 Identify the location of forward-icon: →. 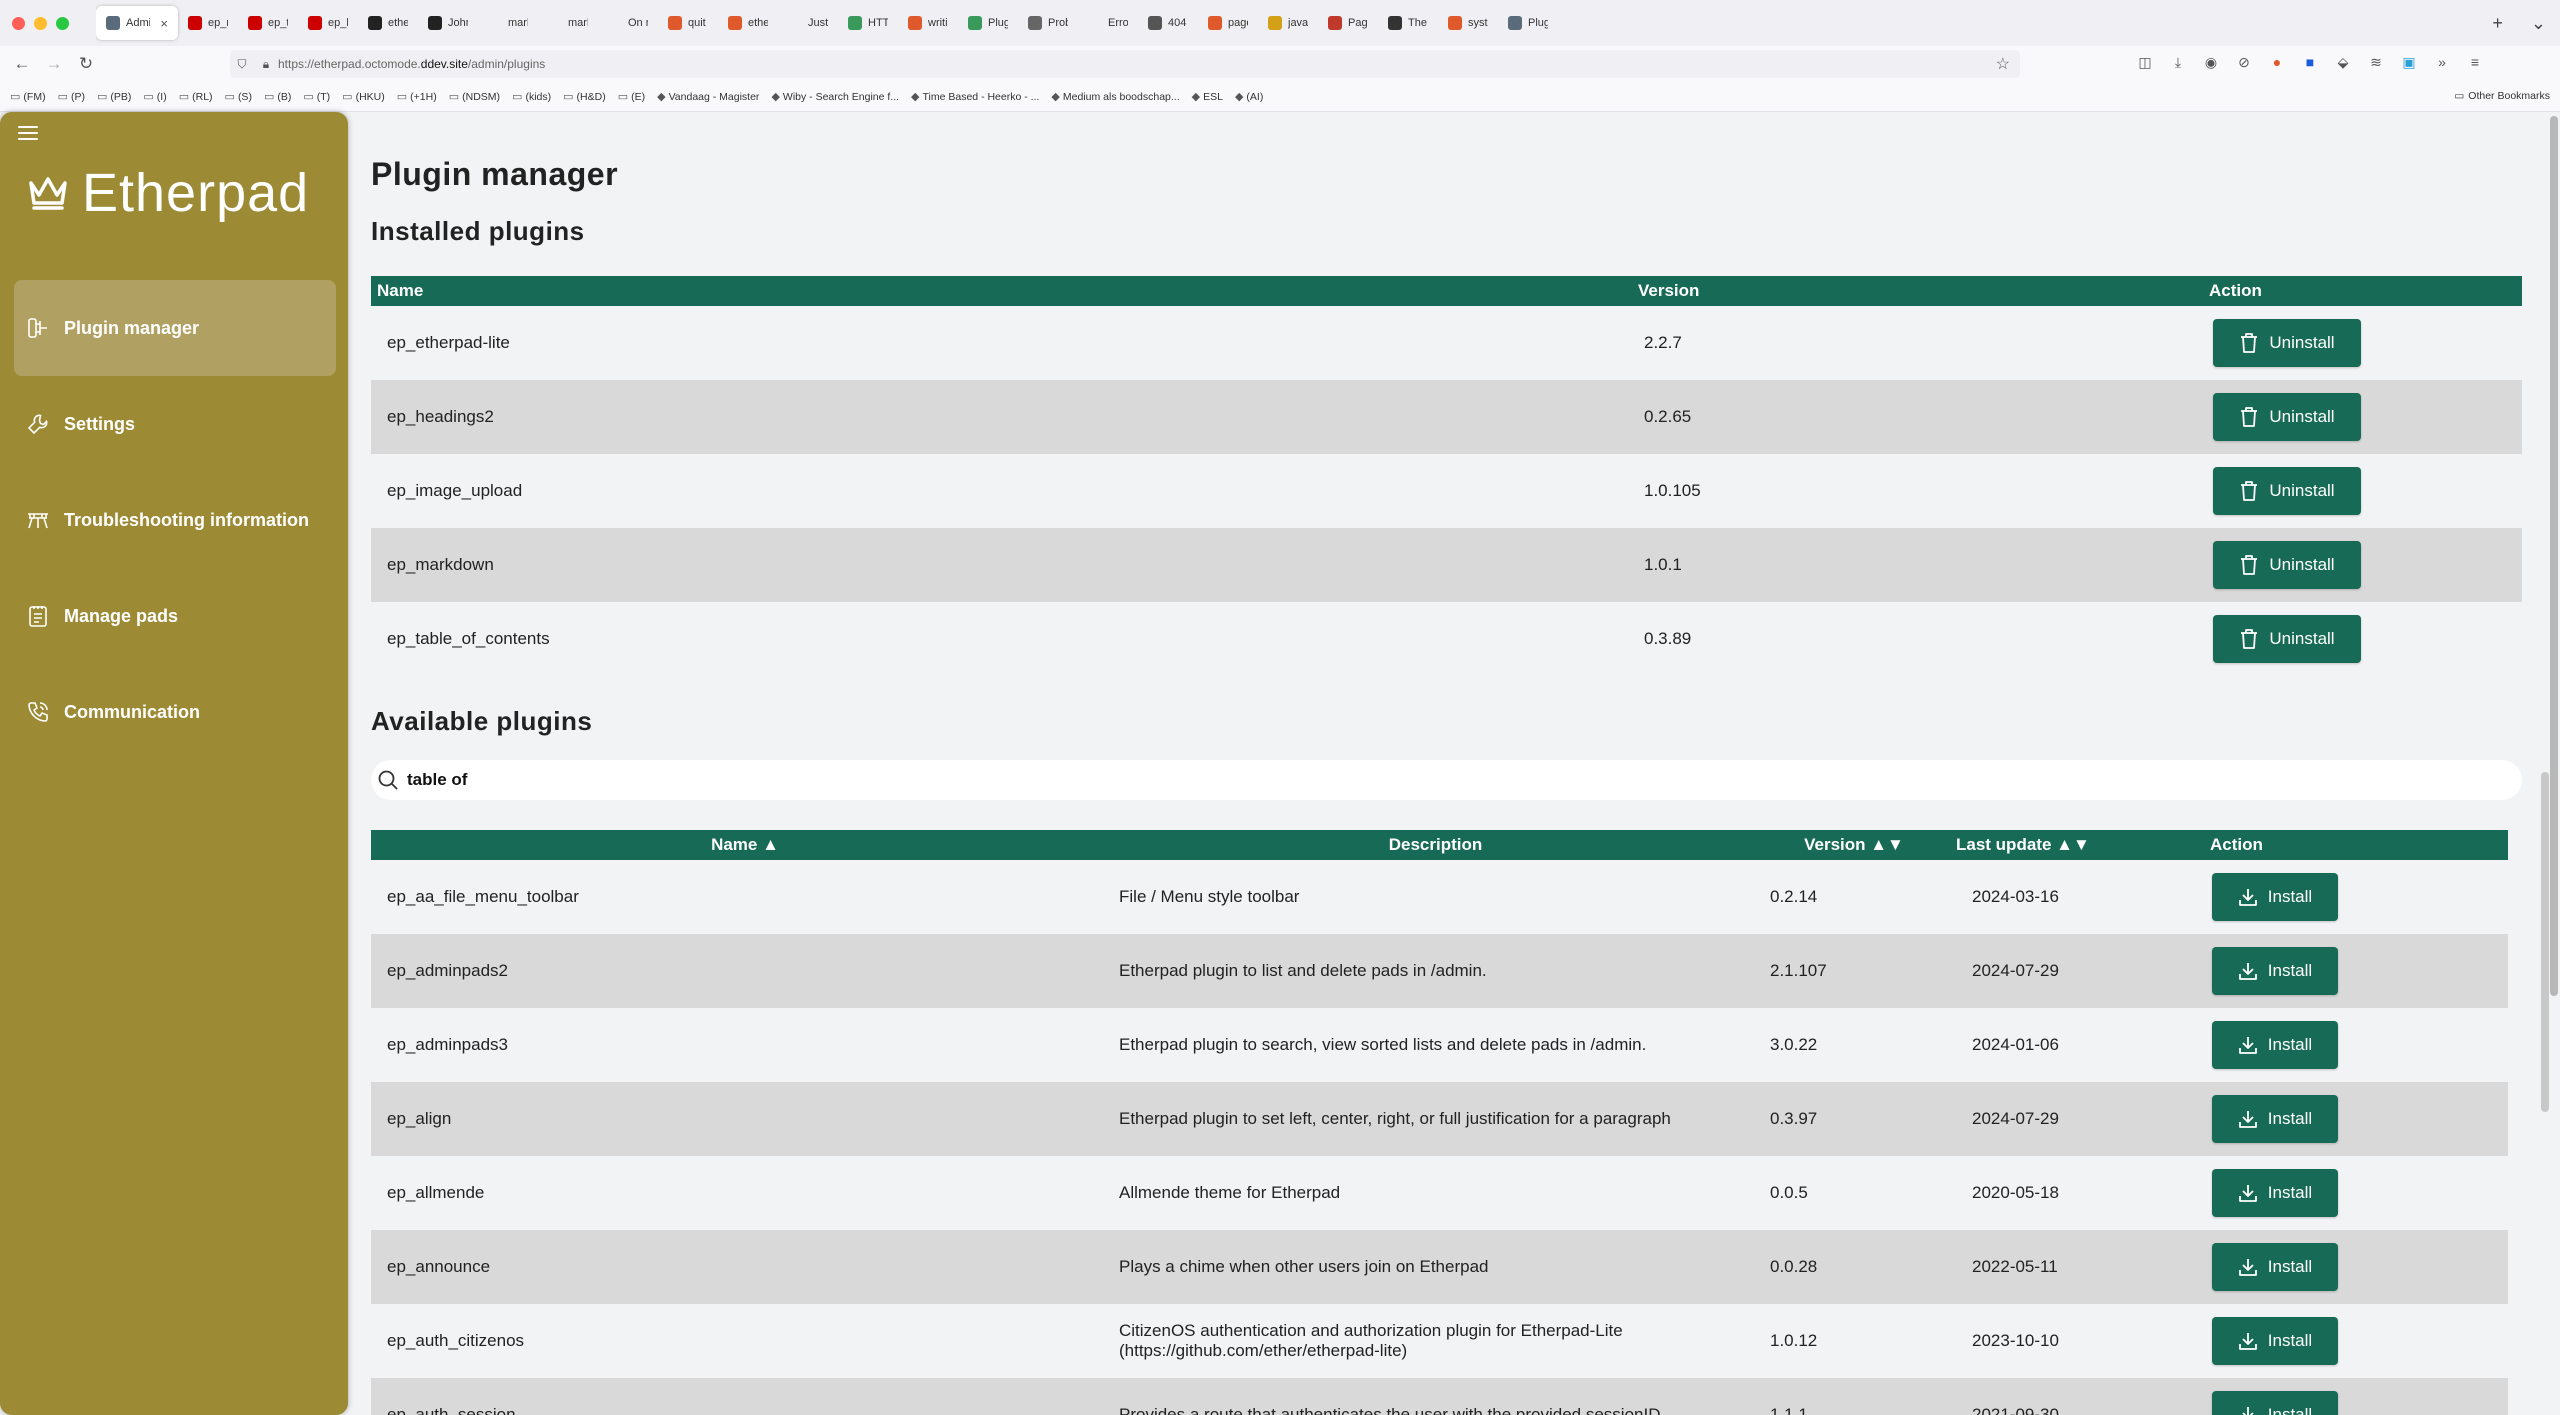
(54, 64).